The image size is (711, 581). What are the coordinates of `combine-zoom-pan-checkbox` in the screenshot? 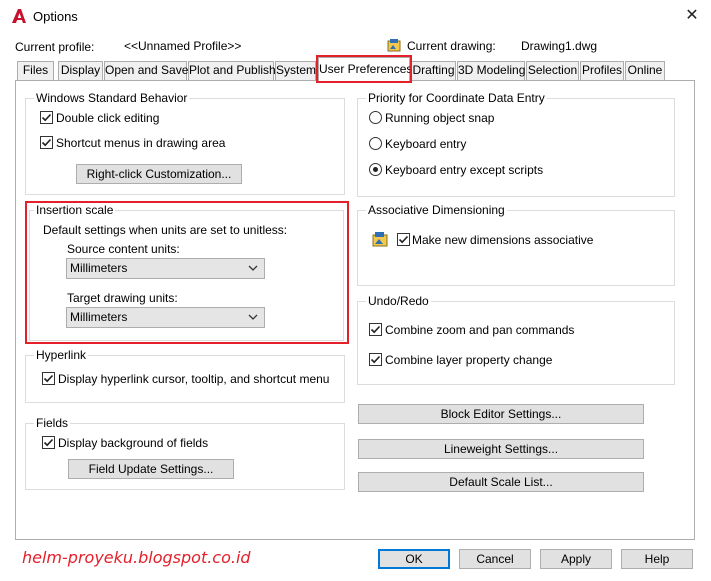 It's located at (375, 329).